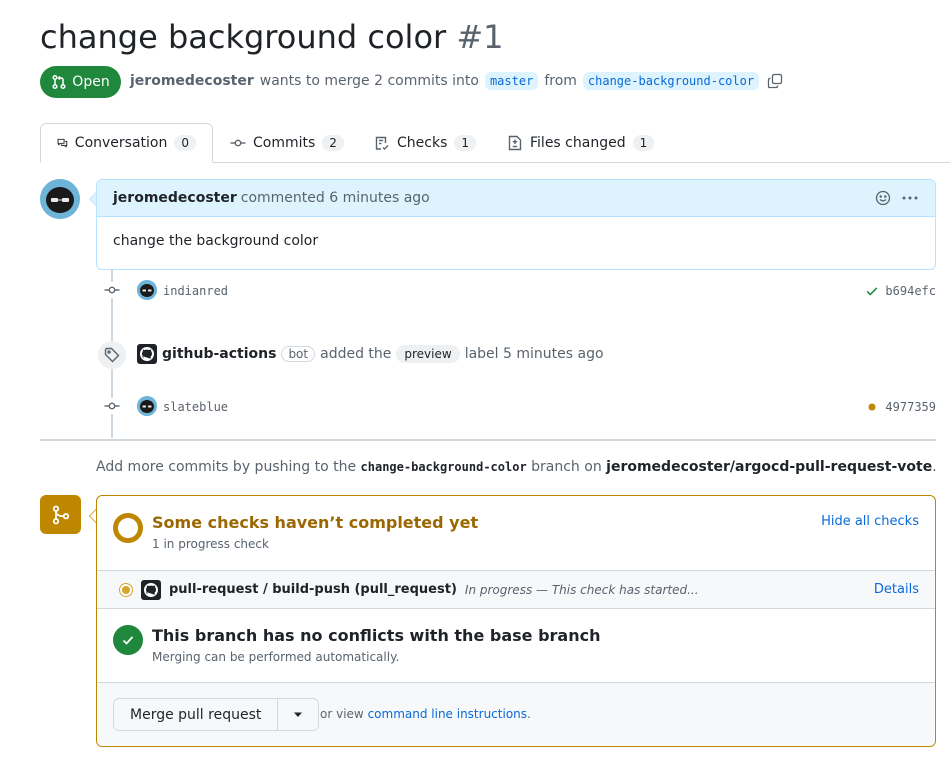 This screenshot has width=950, height=759. What do you see at coordinates (276, 657) in the screenshot?
I see `conflicts-subtitle: Merging can be performed automatically.` at bounding box center [276, 657].